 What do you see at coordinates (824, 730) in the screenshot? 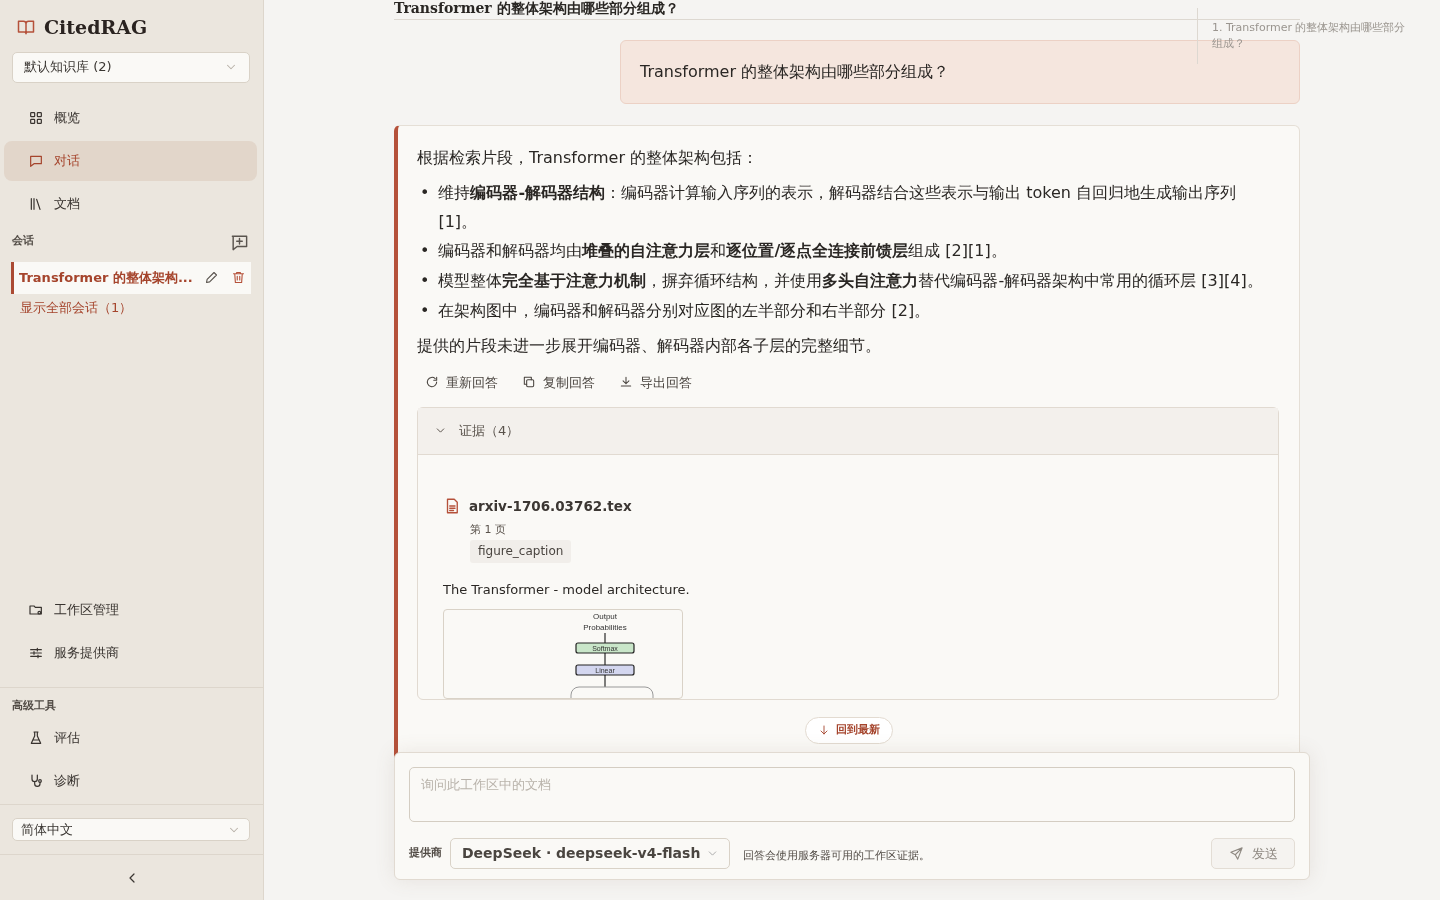
I see `arrow-down-icon` at bounding box center [824, 730].